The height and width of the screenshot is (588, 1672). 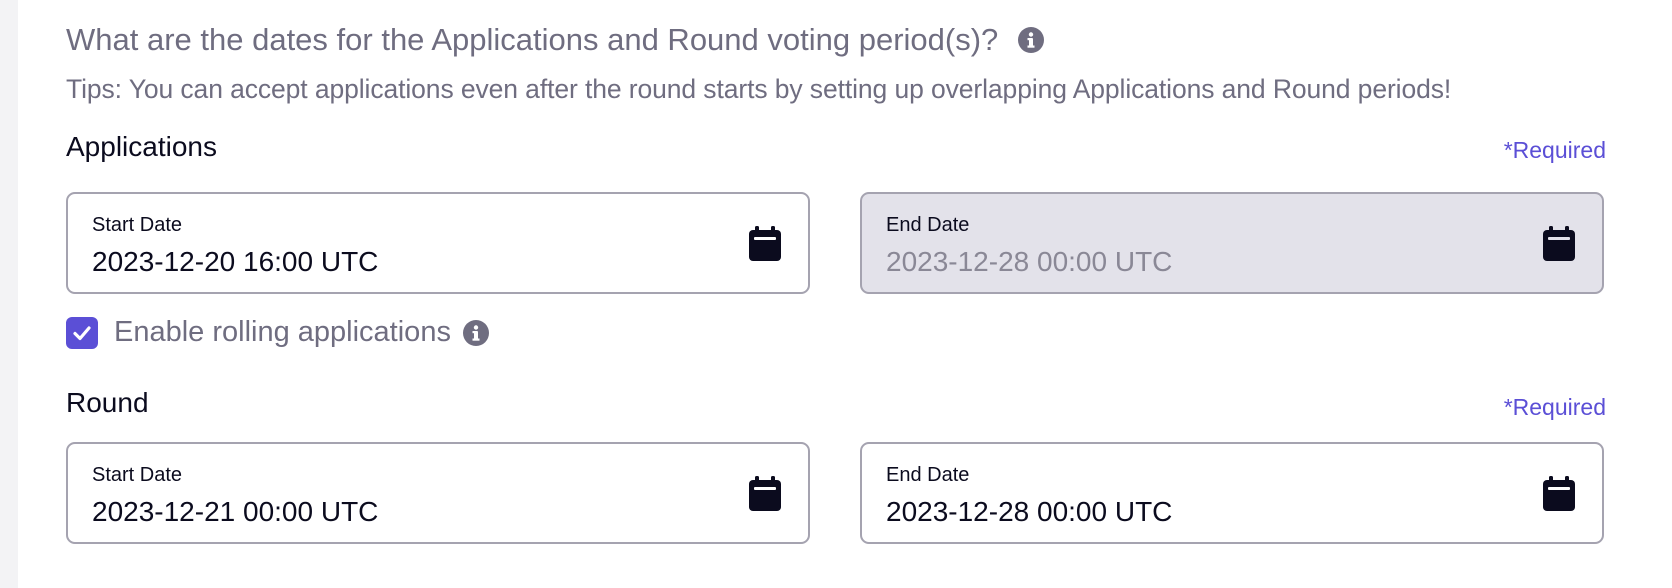 What do you see at coordinates (137, 225) in the screenshot?
I see `applications-start-date-label: Start Date` at bounding box center [137, 225].